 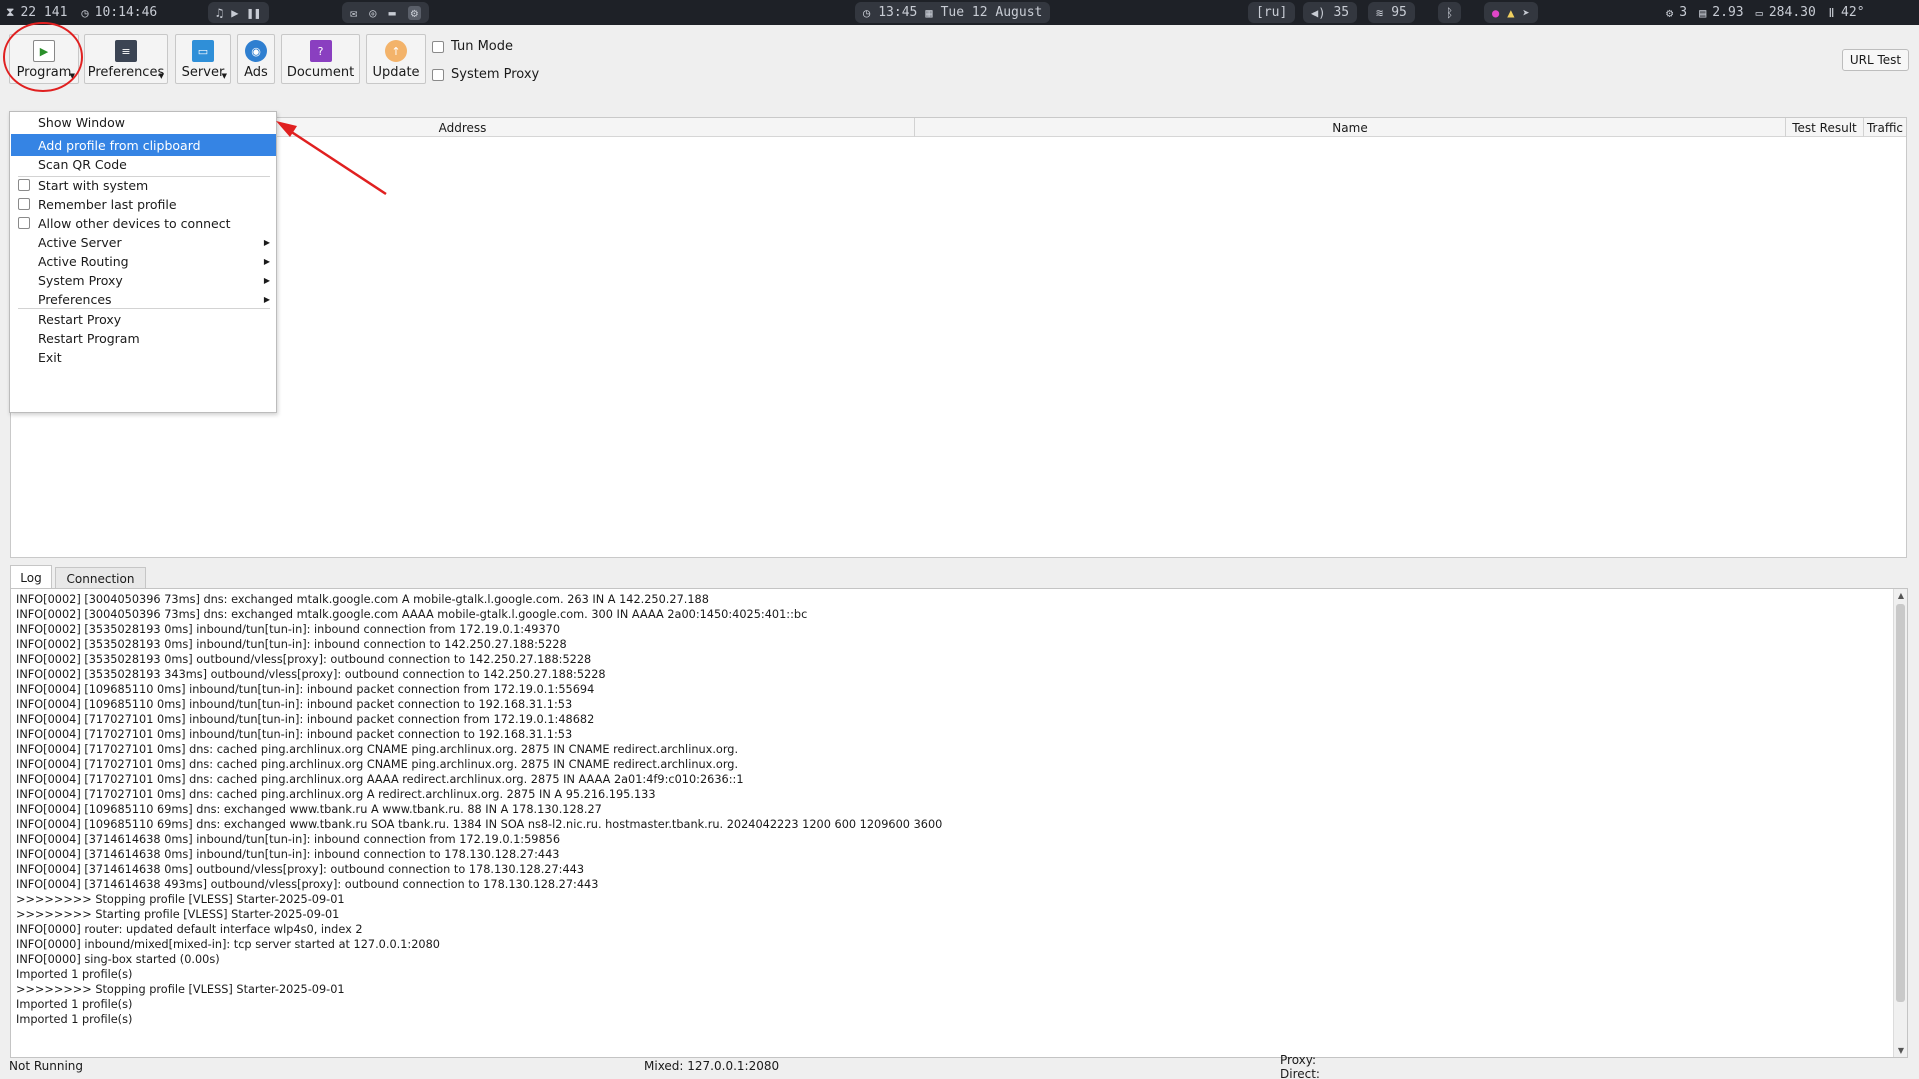 What do you see at coordinates (143, 357) in the screenshot?
I see `menu-item-exit: Exit` at bounding box center [143, 357].